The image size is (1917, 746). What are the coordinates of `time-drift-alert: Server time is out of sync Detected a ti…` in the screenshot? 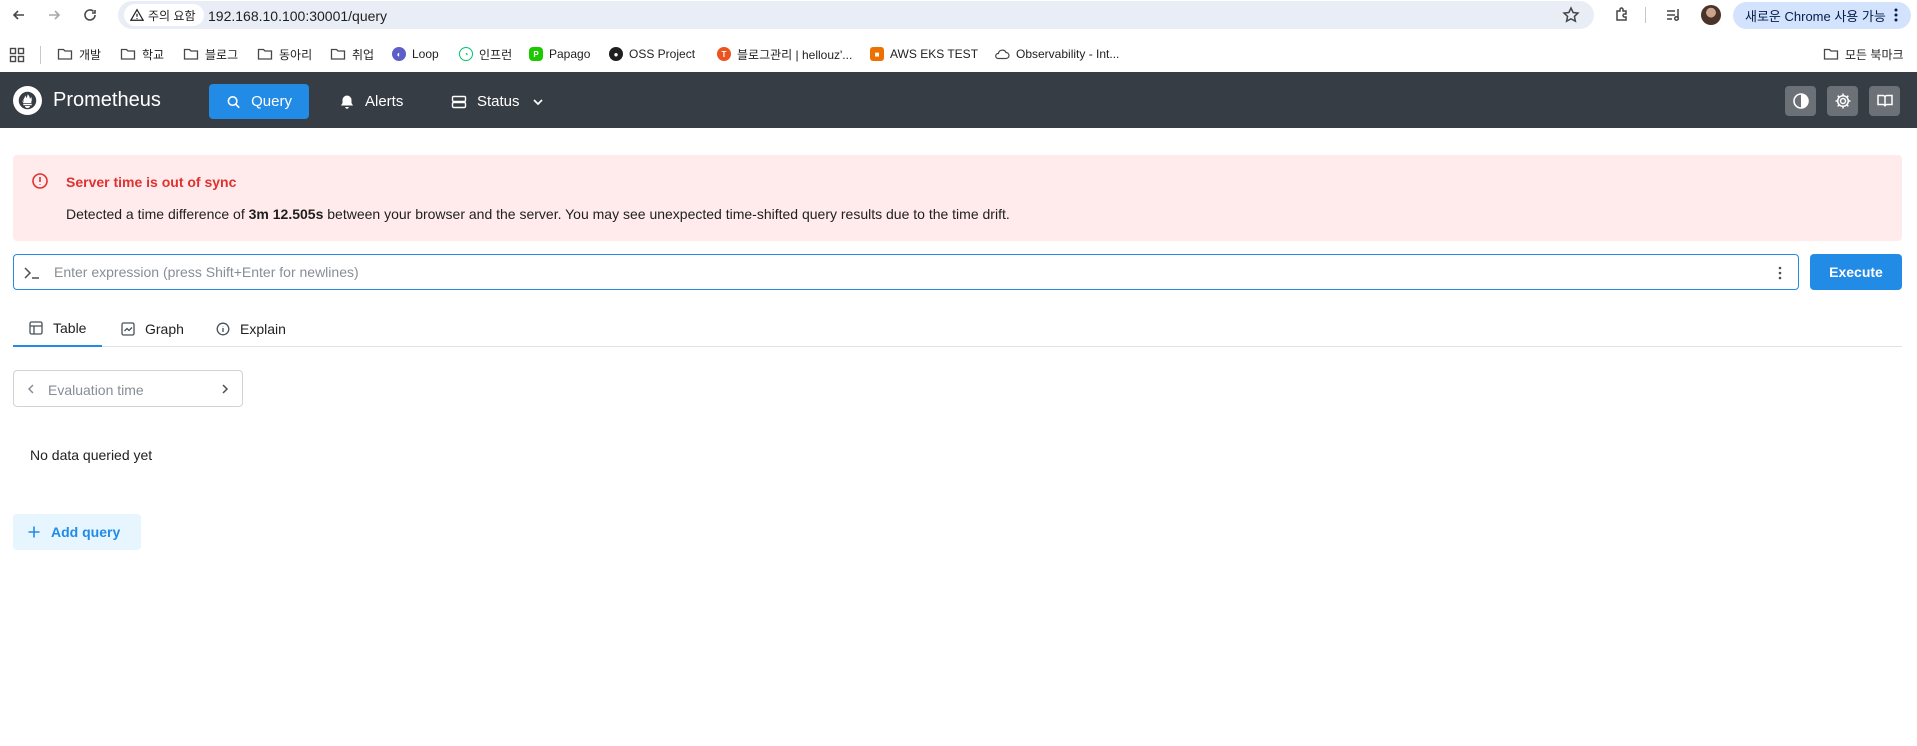 It's located at (957, 198).